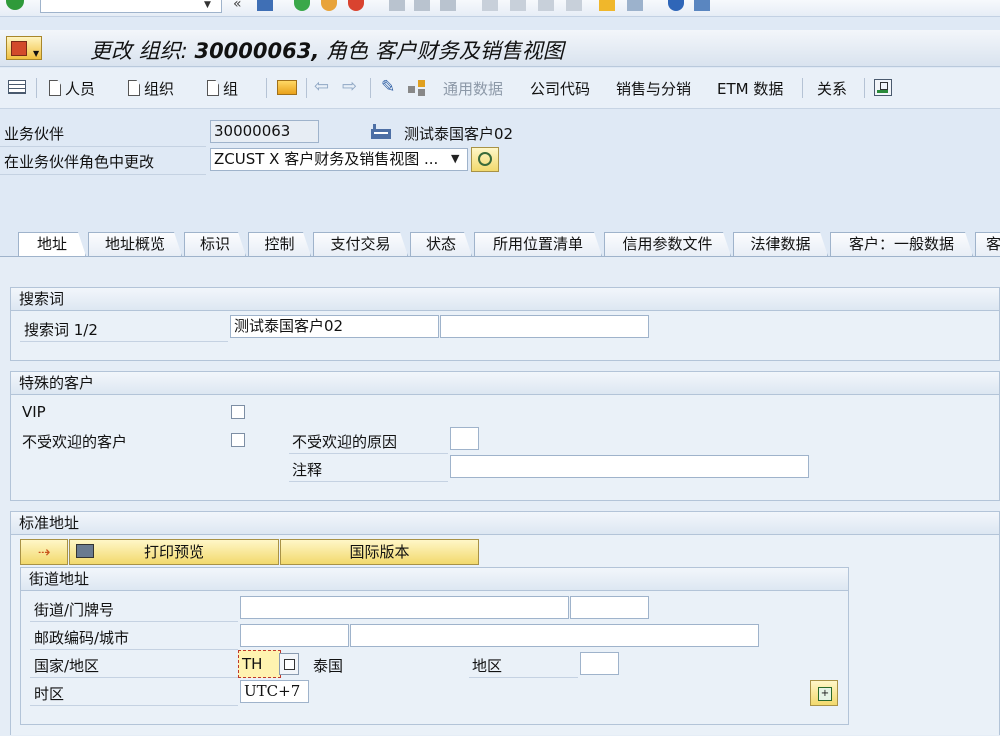 This screenshot has width=1000, height=736. What do you see at coordinates (294, 635) in the screenshot?
I see `postcode-input` at bounding box center [294, 635].